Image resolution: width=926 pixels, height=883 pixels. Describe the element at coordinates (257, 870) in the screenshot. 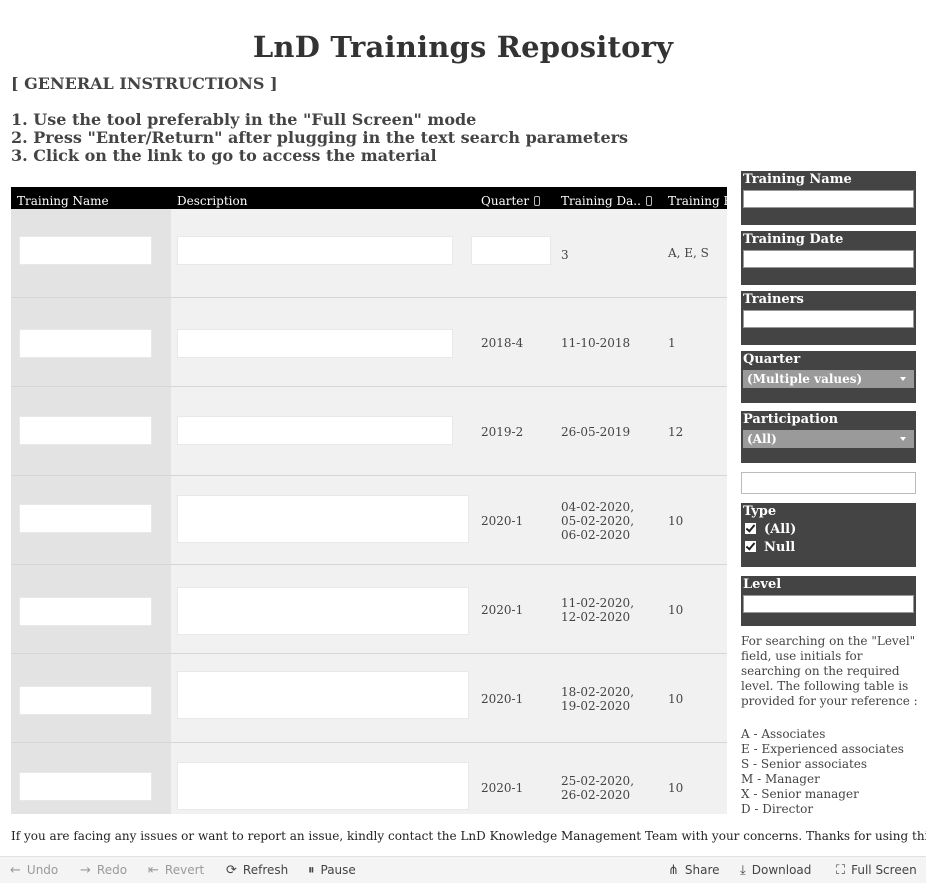

I see `refresh-button: ⟳ Refresh` at that location.